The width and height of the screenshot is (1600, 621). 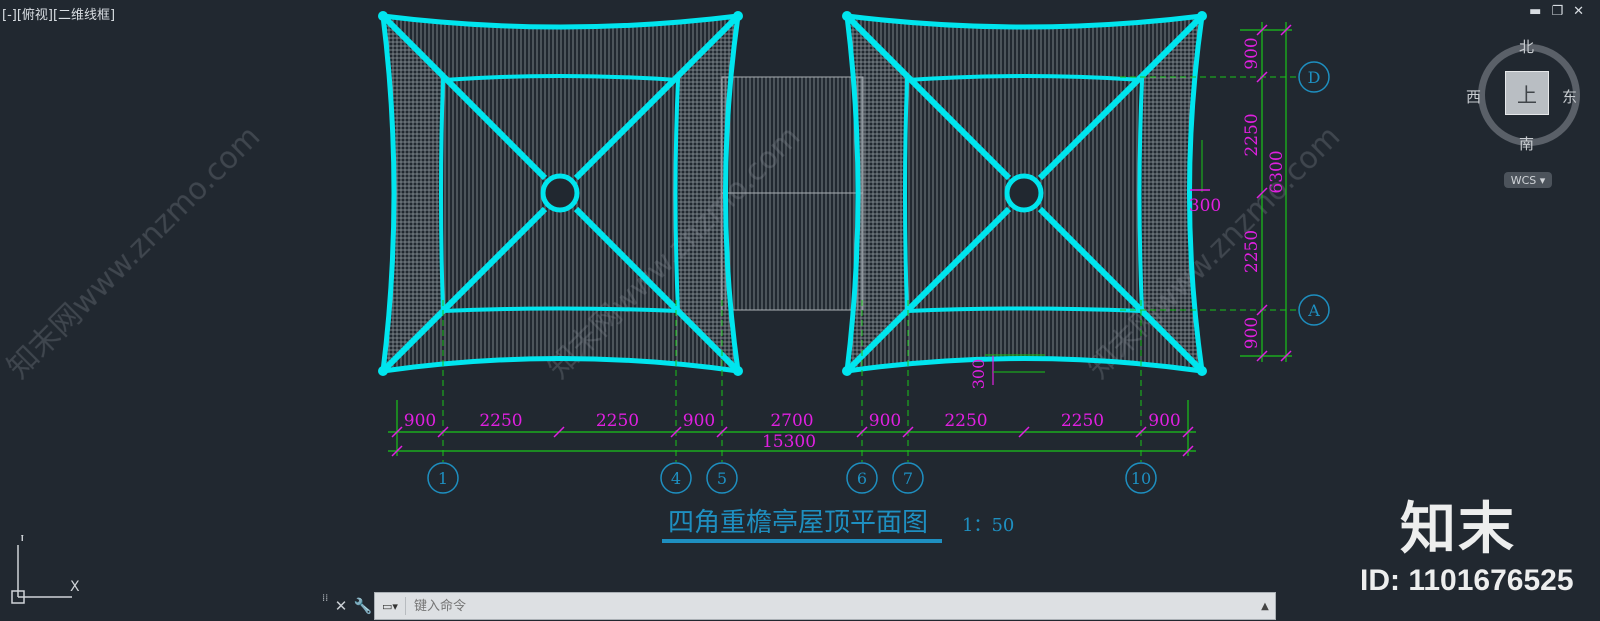 I want to click on offset-dimension-right-text: 300, so click(x=1205, y=206).